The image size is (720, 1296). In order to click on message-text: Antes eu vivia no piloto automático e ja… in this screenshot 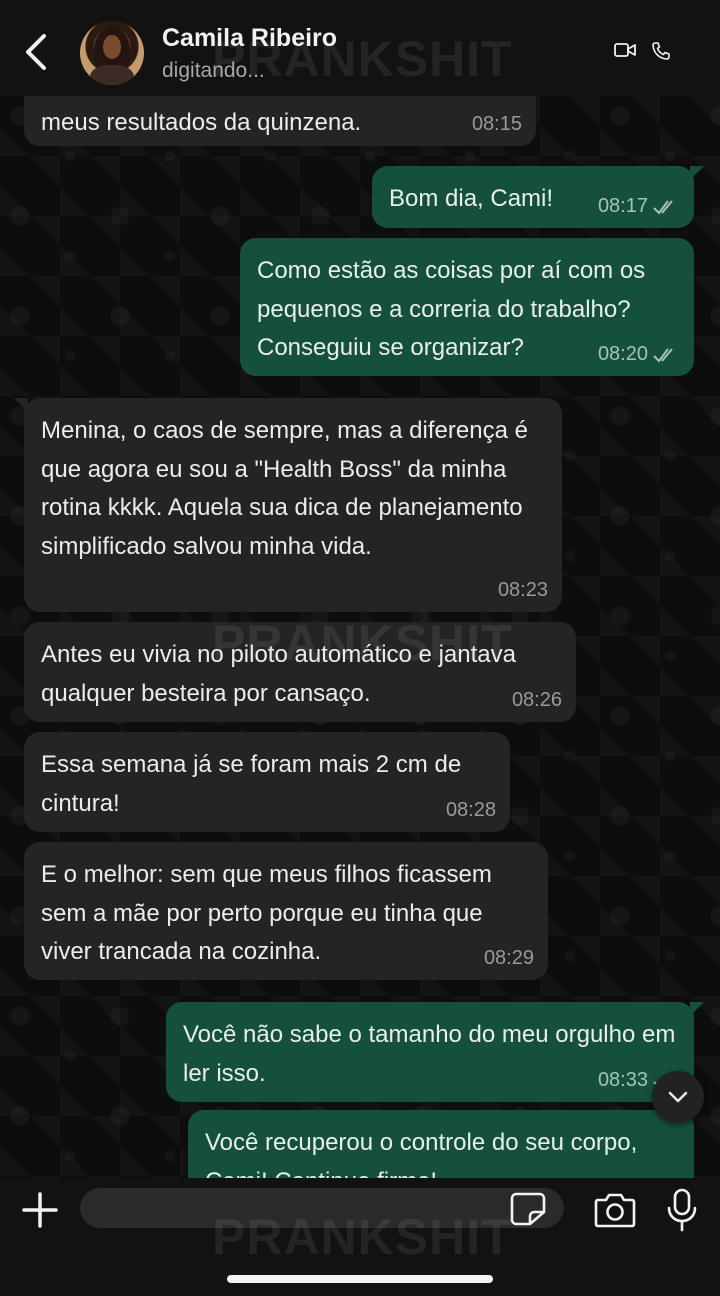, I will do `click(278, 674)`.